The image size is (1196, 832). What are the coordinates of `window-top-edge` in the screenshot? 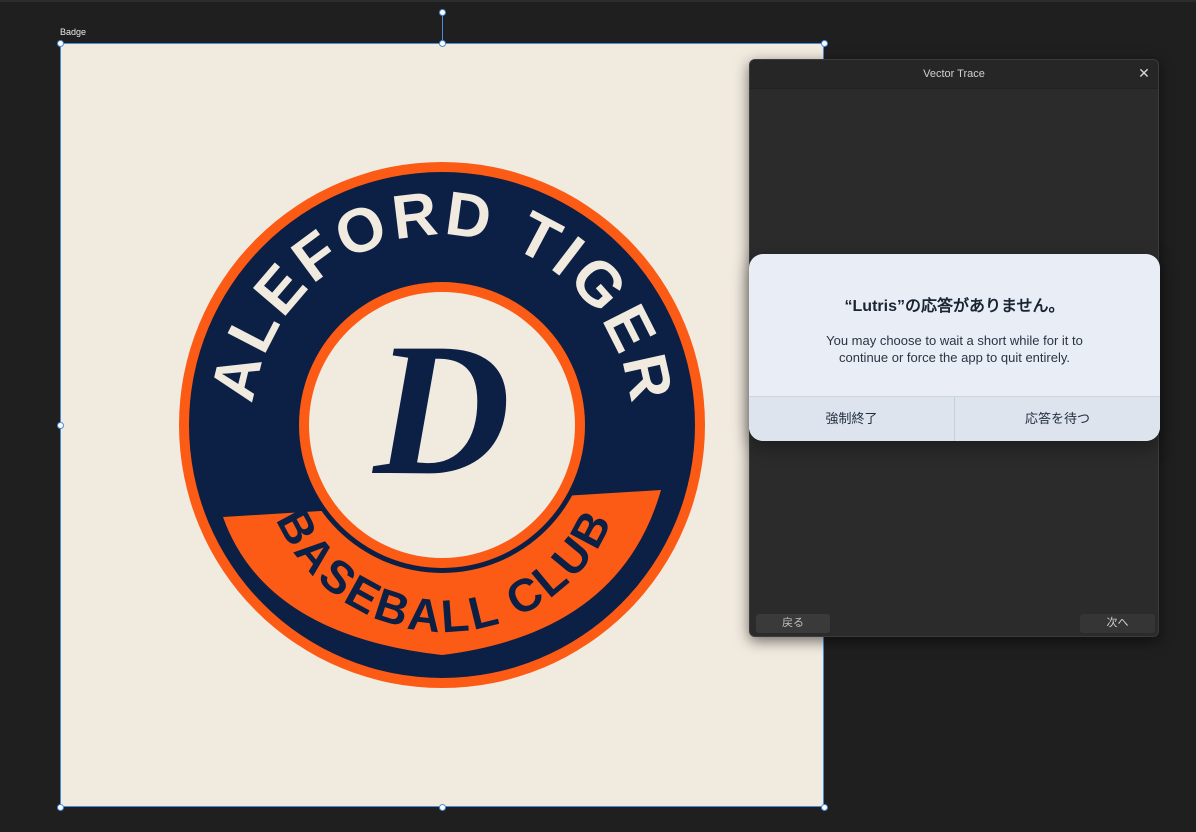 It's located at (598, 1).